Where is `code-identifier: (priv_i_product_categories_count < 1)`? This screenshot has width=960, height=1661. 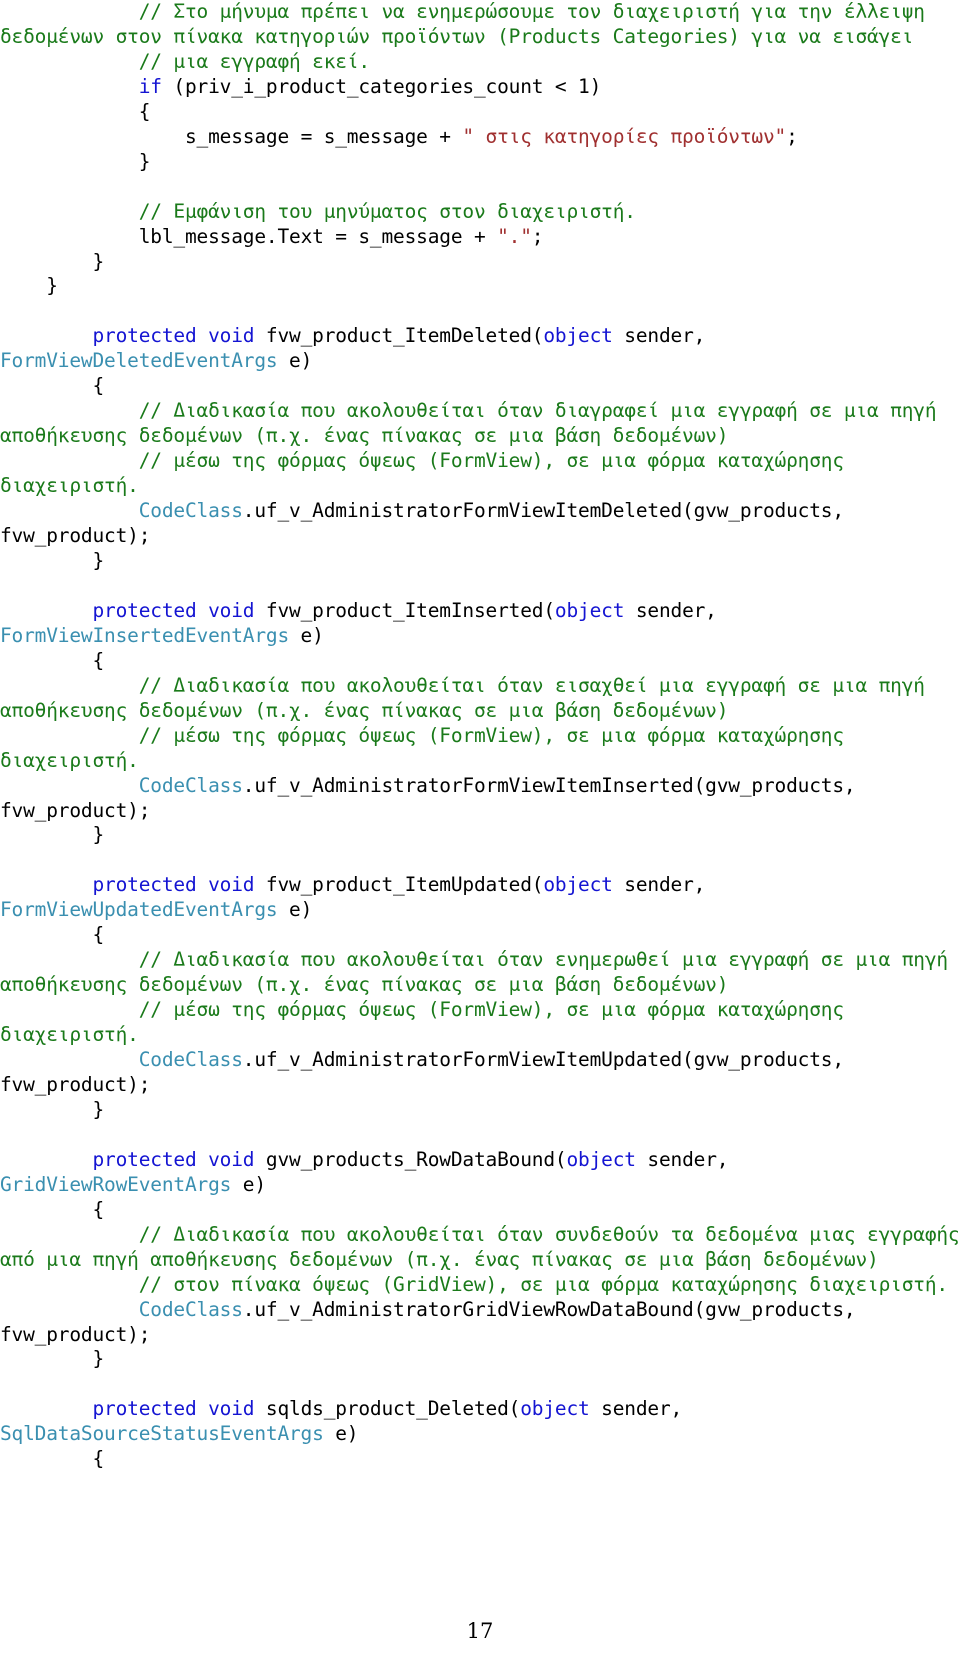 code-identifier: (priv_i_product_categories_count < 1) is located at coordinates (381, 86).